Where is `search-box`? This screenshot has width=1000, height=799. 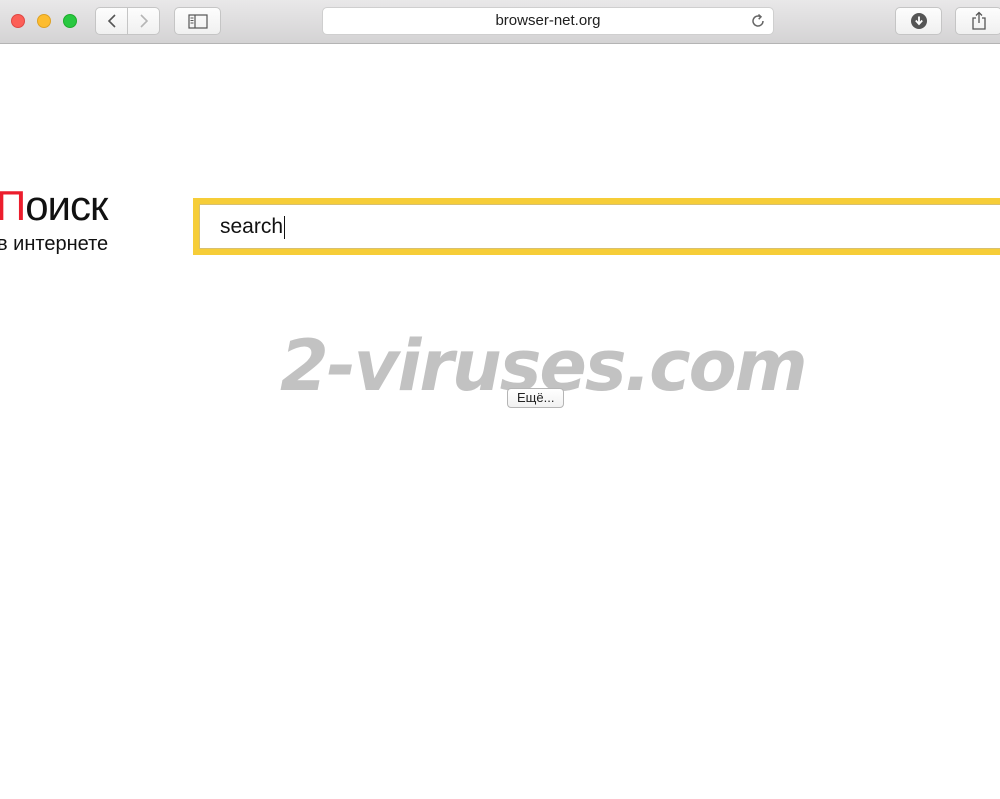 search-box is located at coordinates (596, 226).